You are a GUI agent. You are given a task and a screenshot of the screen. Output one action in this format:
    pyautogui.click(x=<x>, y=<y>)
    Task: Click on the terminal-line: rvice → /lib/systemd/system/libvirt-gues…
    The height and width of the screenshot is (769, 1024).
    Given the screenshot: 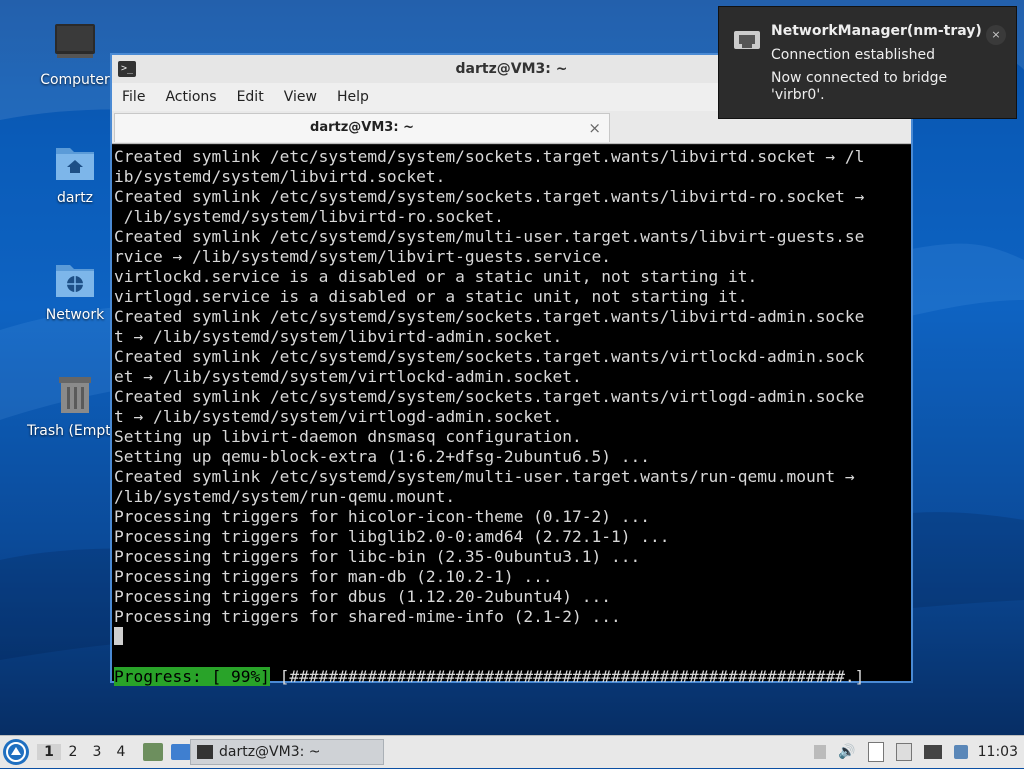 What is the action you would take?
    pyautogui.click(x=363, y=256)
    